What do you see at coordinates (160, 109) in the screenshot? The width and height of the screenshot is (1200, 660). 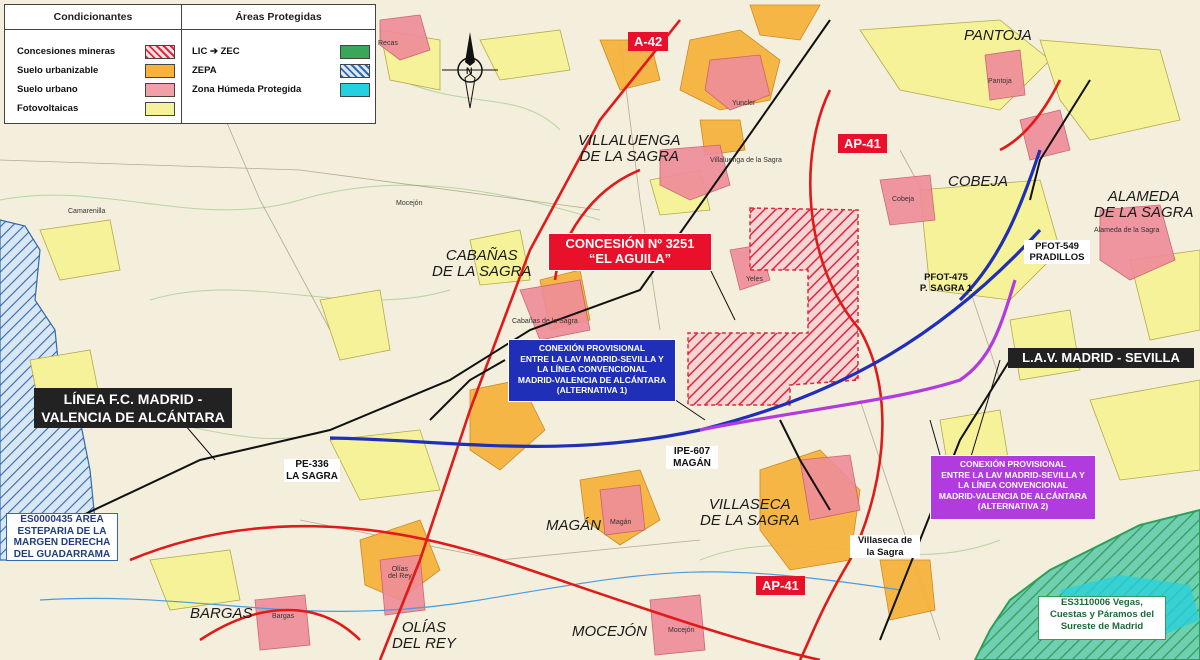 I see `legend-swatch-fotovoltaicas` at bounding box center [160, 109].